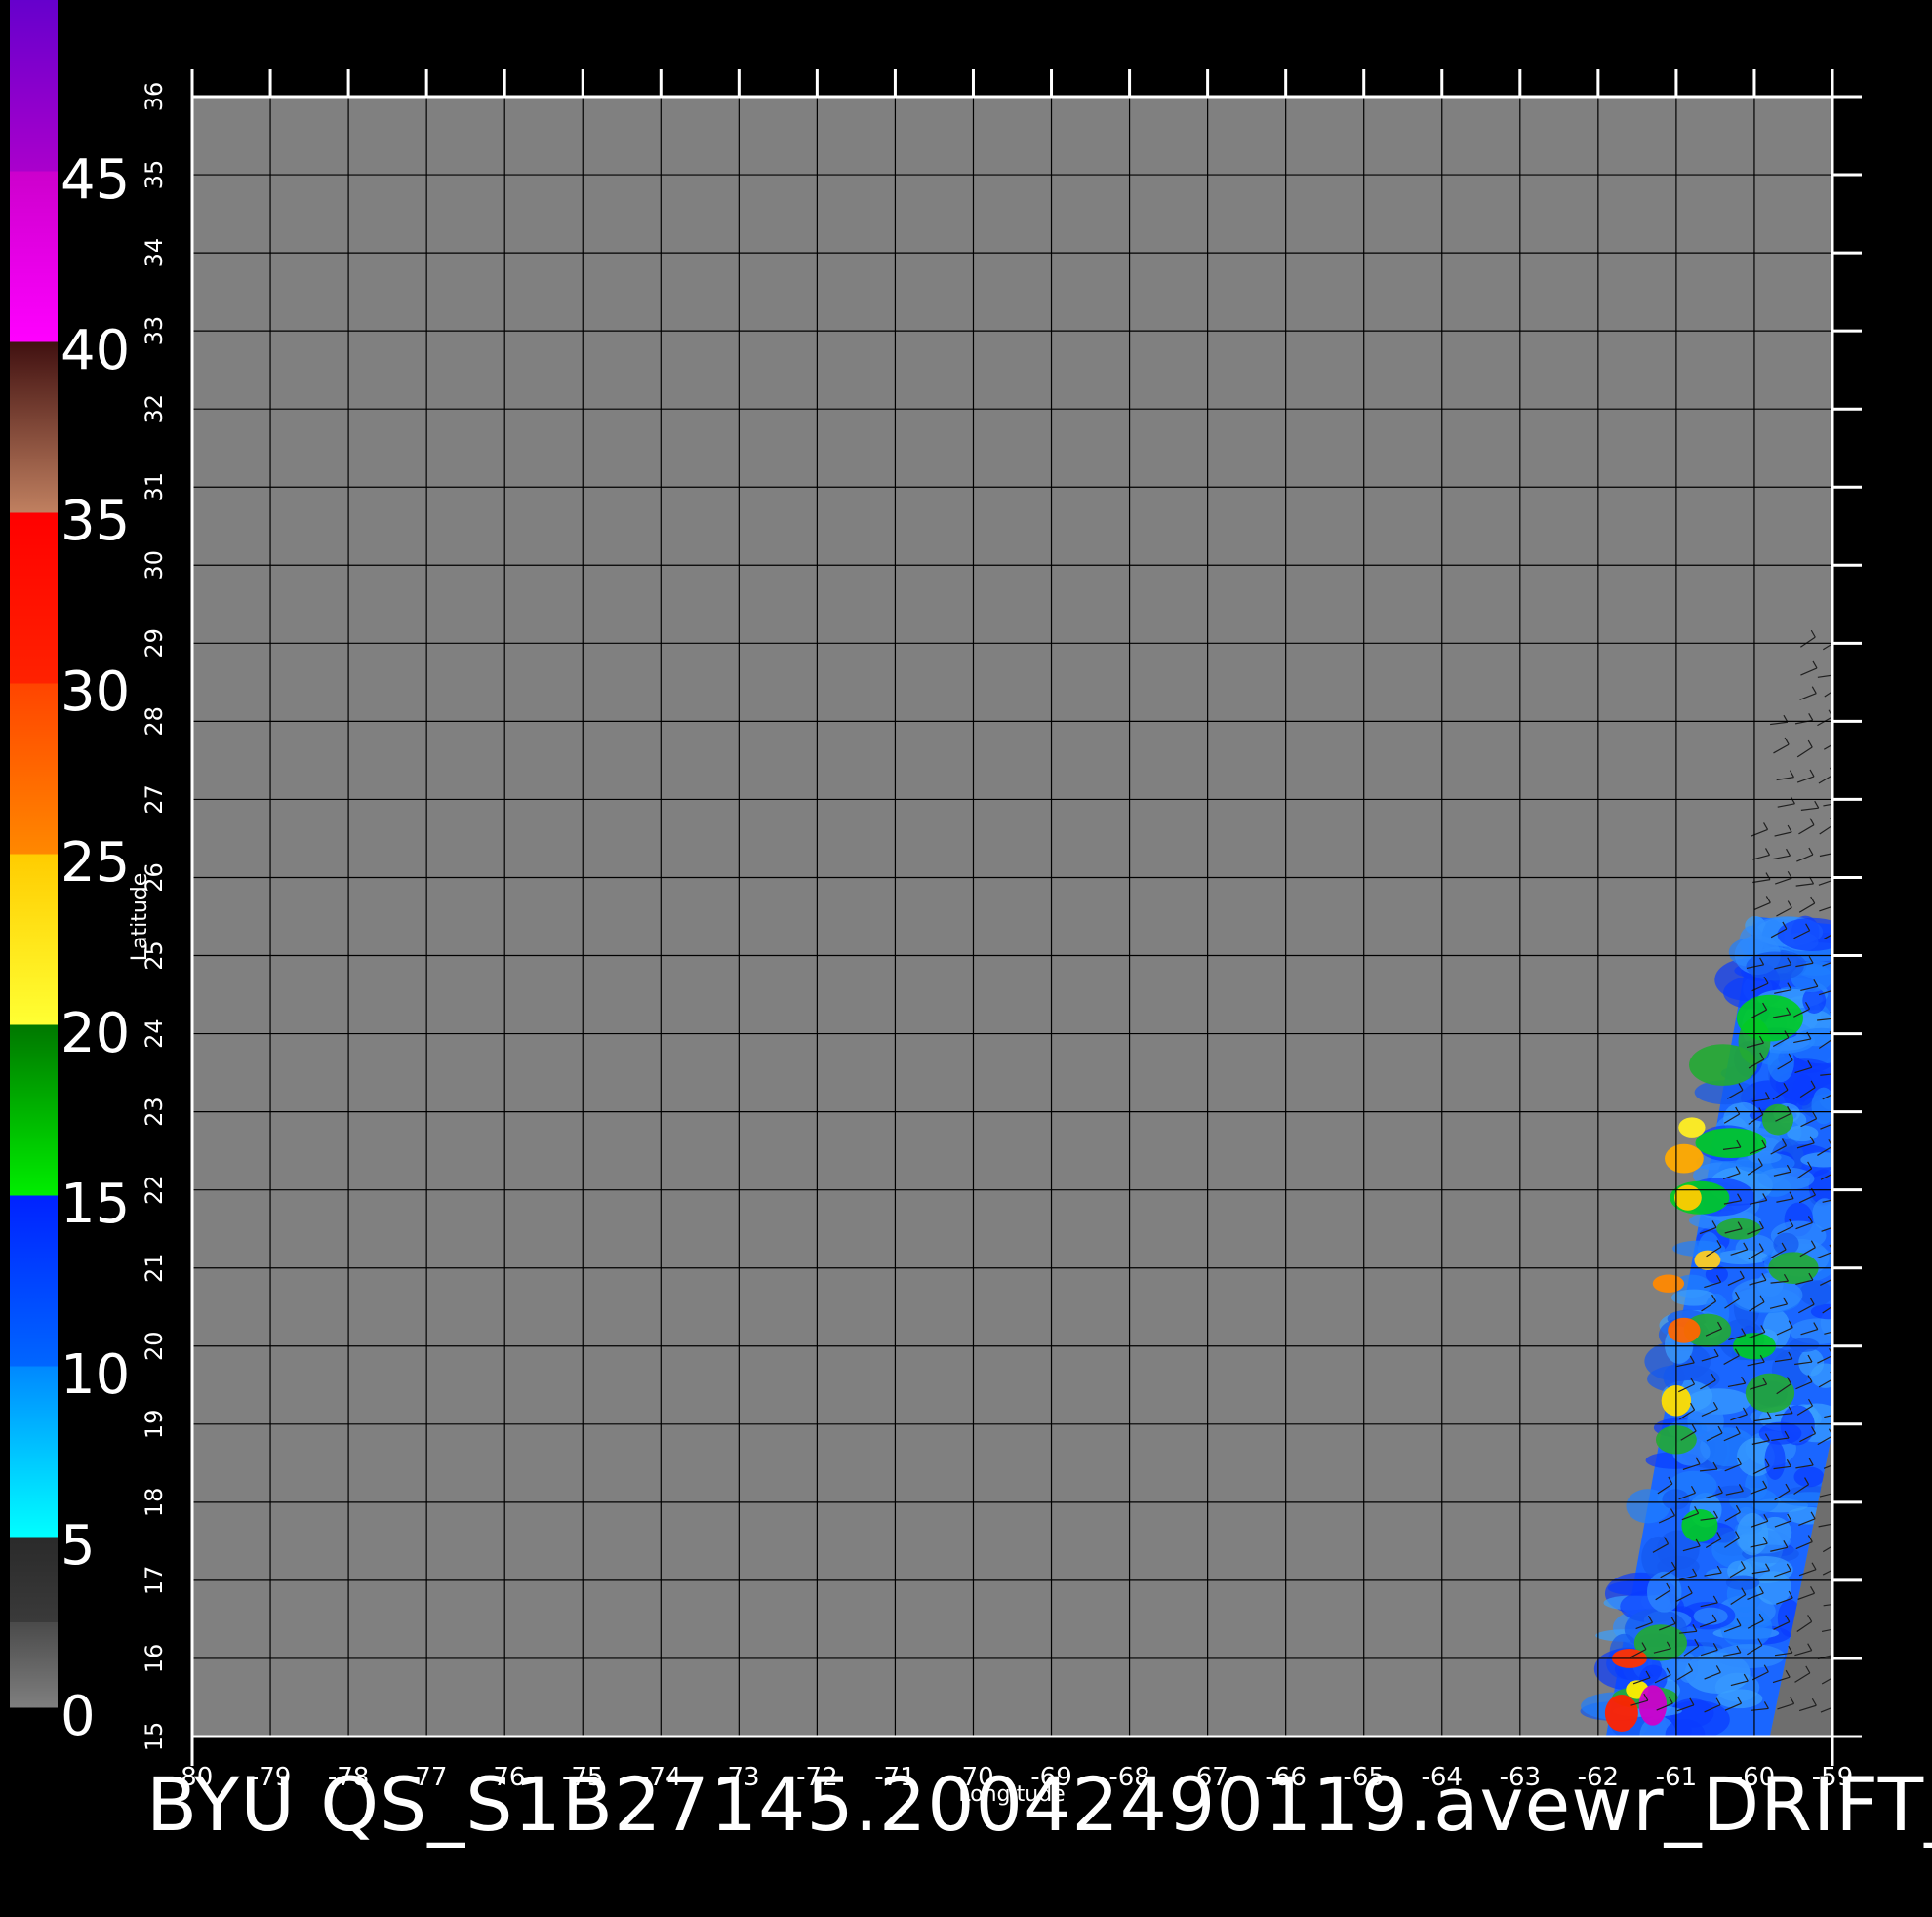 Image resolution: width=1932 pixels, height=1917 pixels. I want to click on colorbar-label: 35, so click(95, 521).